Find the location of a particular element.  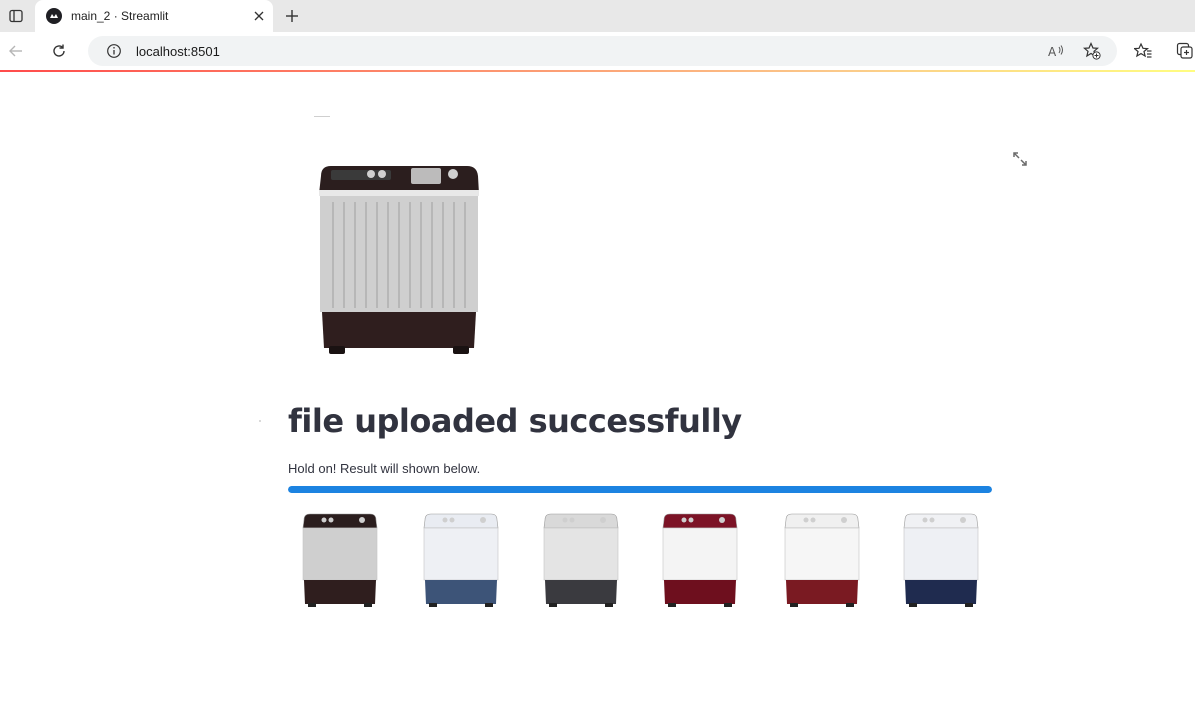

reload-icon is located at coordinates (59, 51).